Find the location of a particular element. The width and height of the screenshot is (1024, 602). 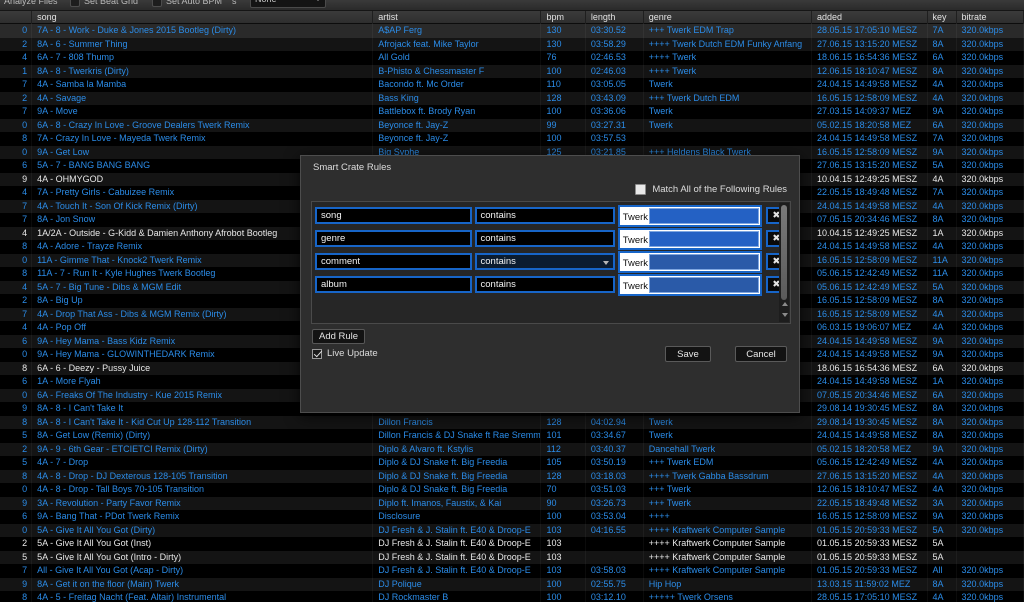

cell-length: 03:57.53 is located at coordinates (615, 139).